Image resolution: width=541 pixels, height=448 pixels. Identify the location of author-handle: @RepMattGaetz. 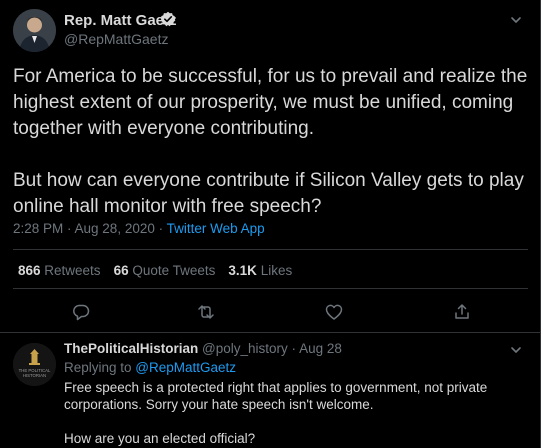
(116, 39).